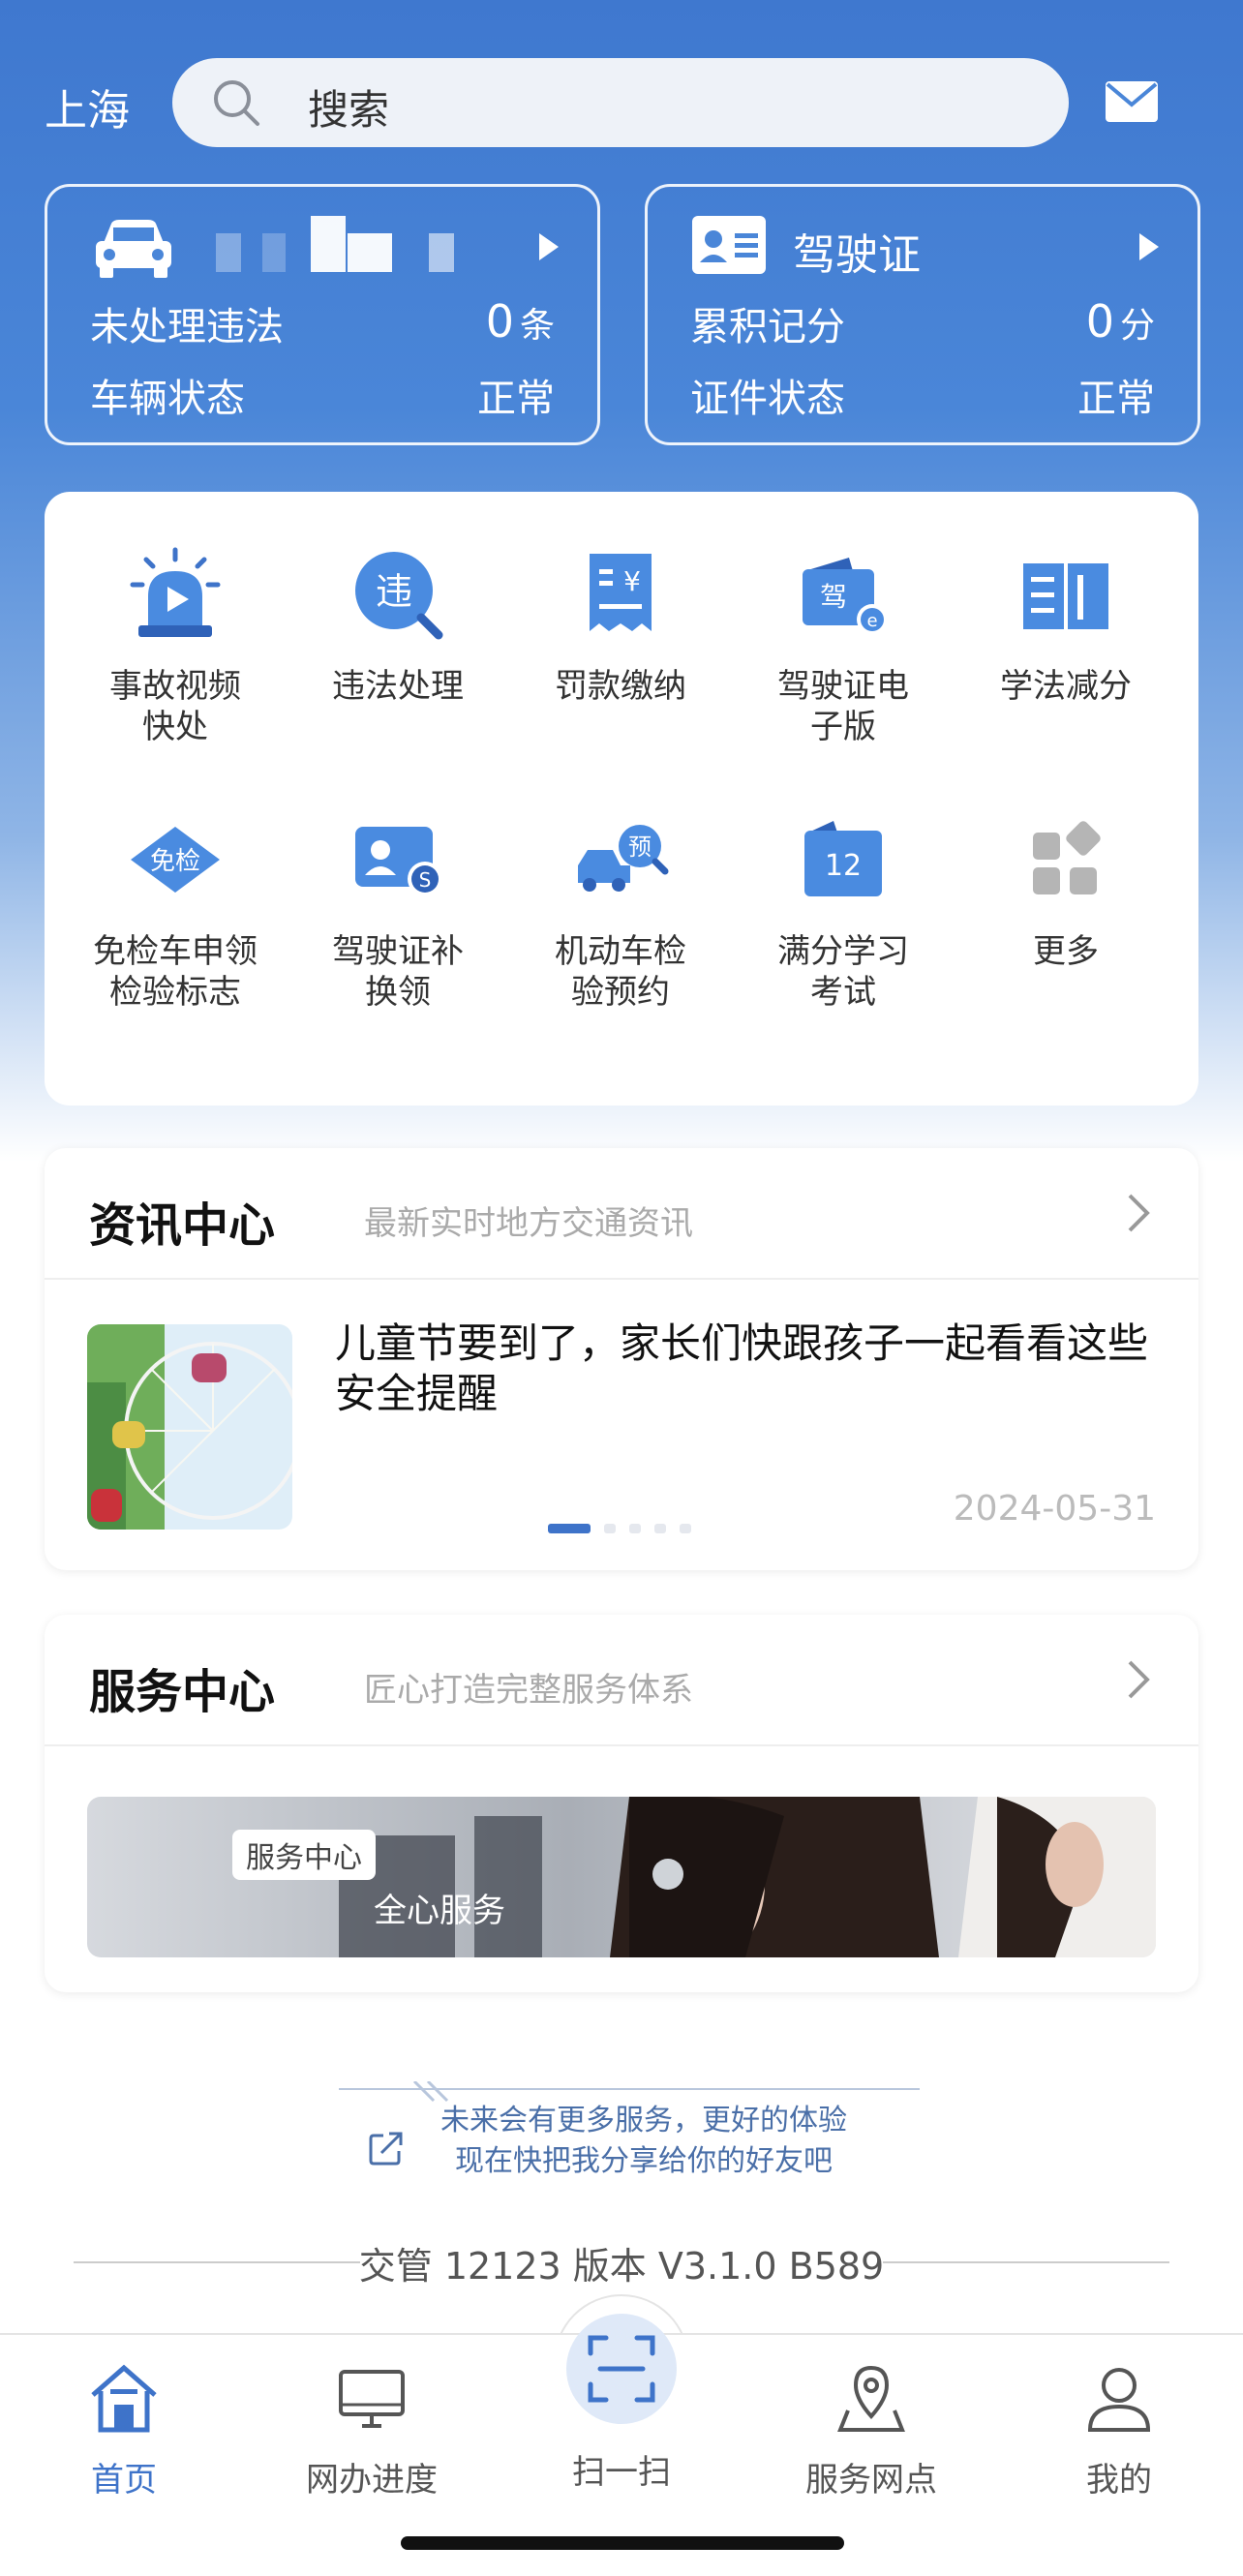  I want to click on license-status-card: 驾驶证 累积记分 0分 证件状态 正常, so click(923, 314).